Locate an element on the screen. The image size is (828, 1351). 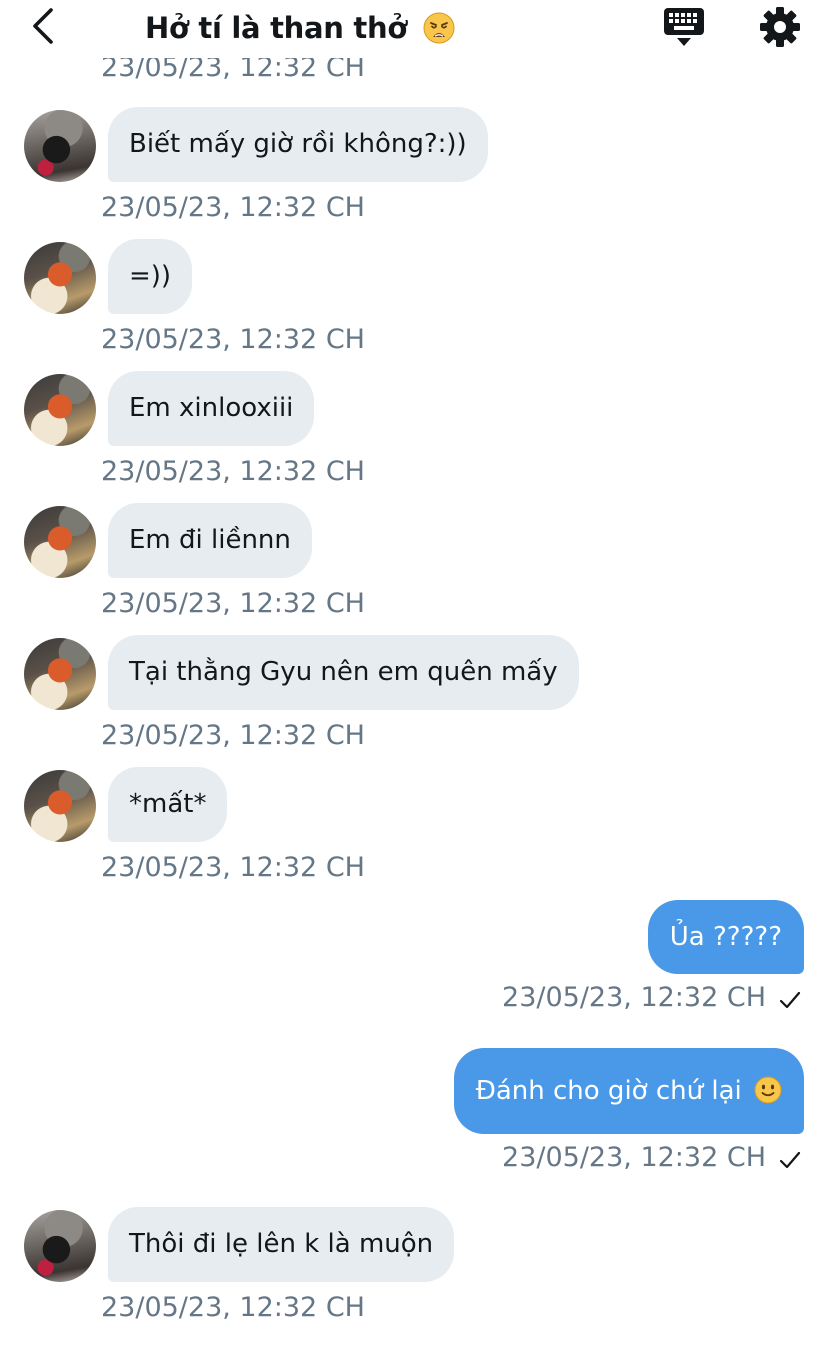
conversation-title-text: Hở tí là than thở is located at coordinates (276, 28).